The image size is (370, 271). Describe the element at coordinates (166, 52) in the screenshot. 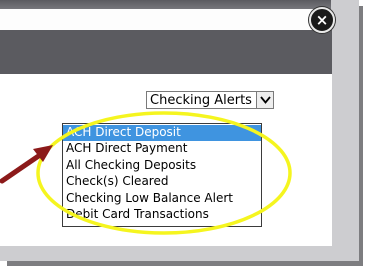

I see `dialog-titlebar` at that location.